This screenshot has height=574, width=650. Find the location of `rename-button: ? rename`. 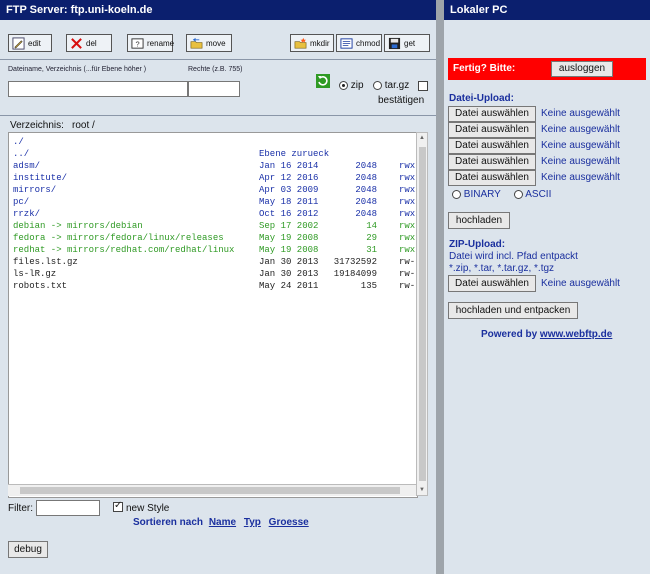

rename-button: ? rename is located at coordinates (150, 43).